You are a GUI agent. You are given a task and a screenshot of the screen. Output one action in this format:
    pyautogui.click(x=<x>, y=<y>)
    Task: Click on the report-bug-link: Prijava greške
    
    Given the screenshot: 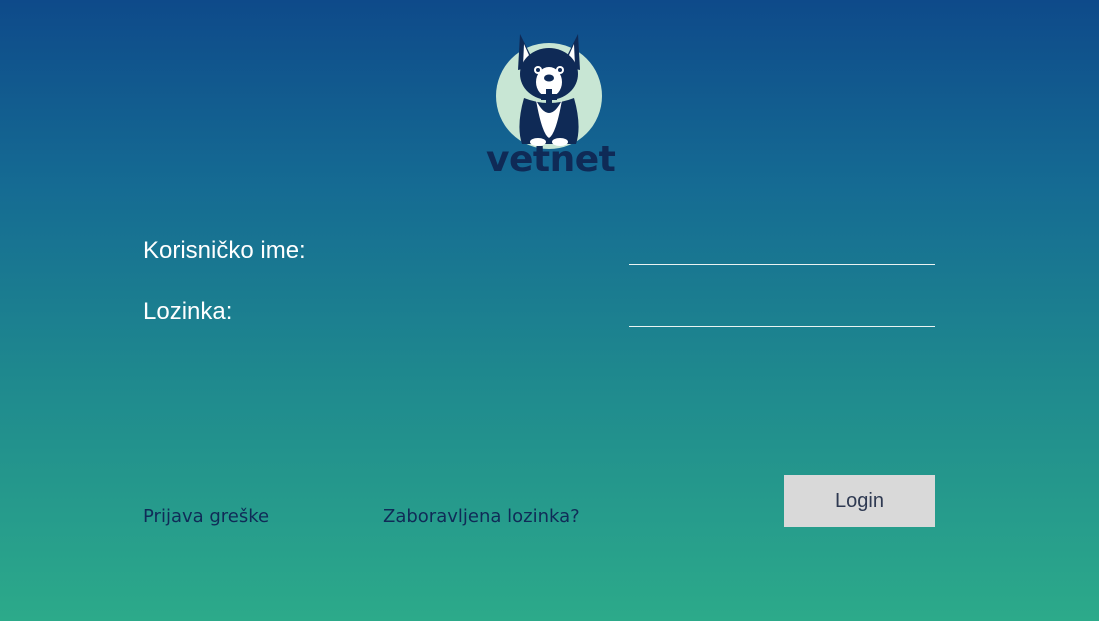 What is the action you would take?
    pyautogui.click(x=206, y=517)
    